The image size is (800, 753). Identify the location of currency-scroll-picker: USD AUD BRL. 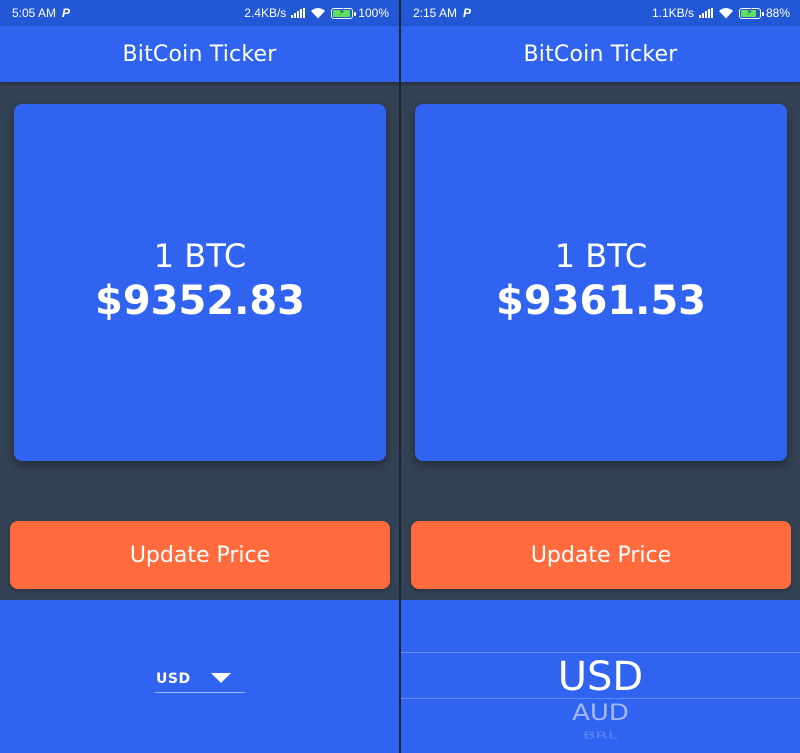
(600, 702).